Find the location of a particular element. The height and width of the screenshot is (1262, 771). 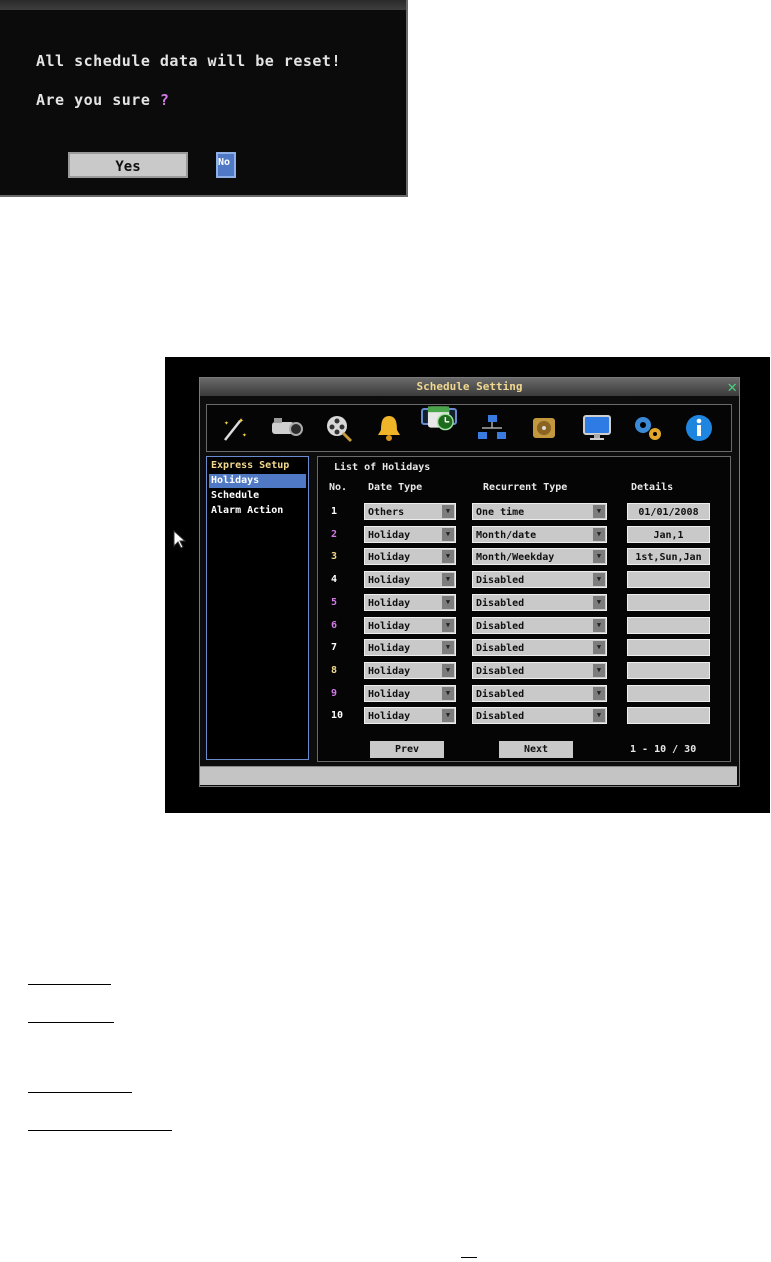

network-icon is located at coordinates (492, 428).